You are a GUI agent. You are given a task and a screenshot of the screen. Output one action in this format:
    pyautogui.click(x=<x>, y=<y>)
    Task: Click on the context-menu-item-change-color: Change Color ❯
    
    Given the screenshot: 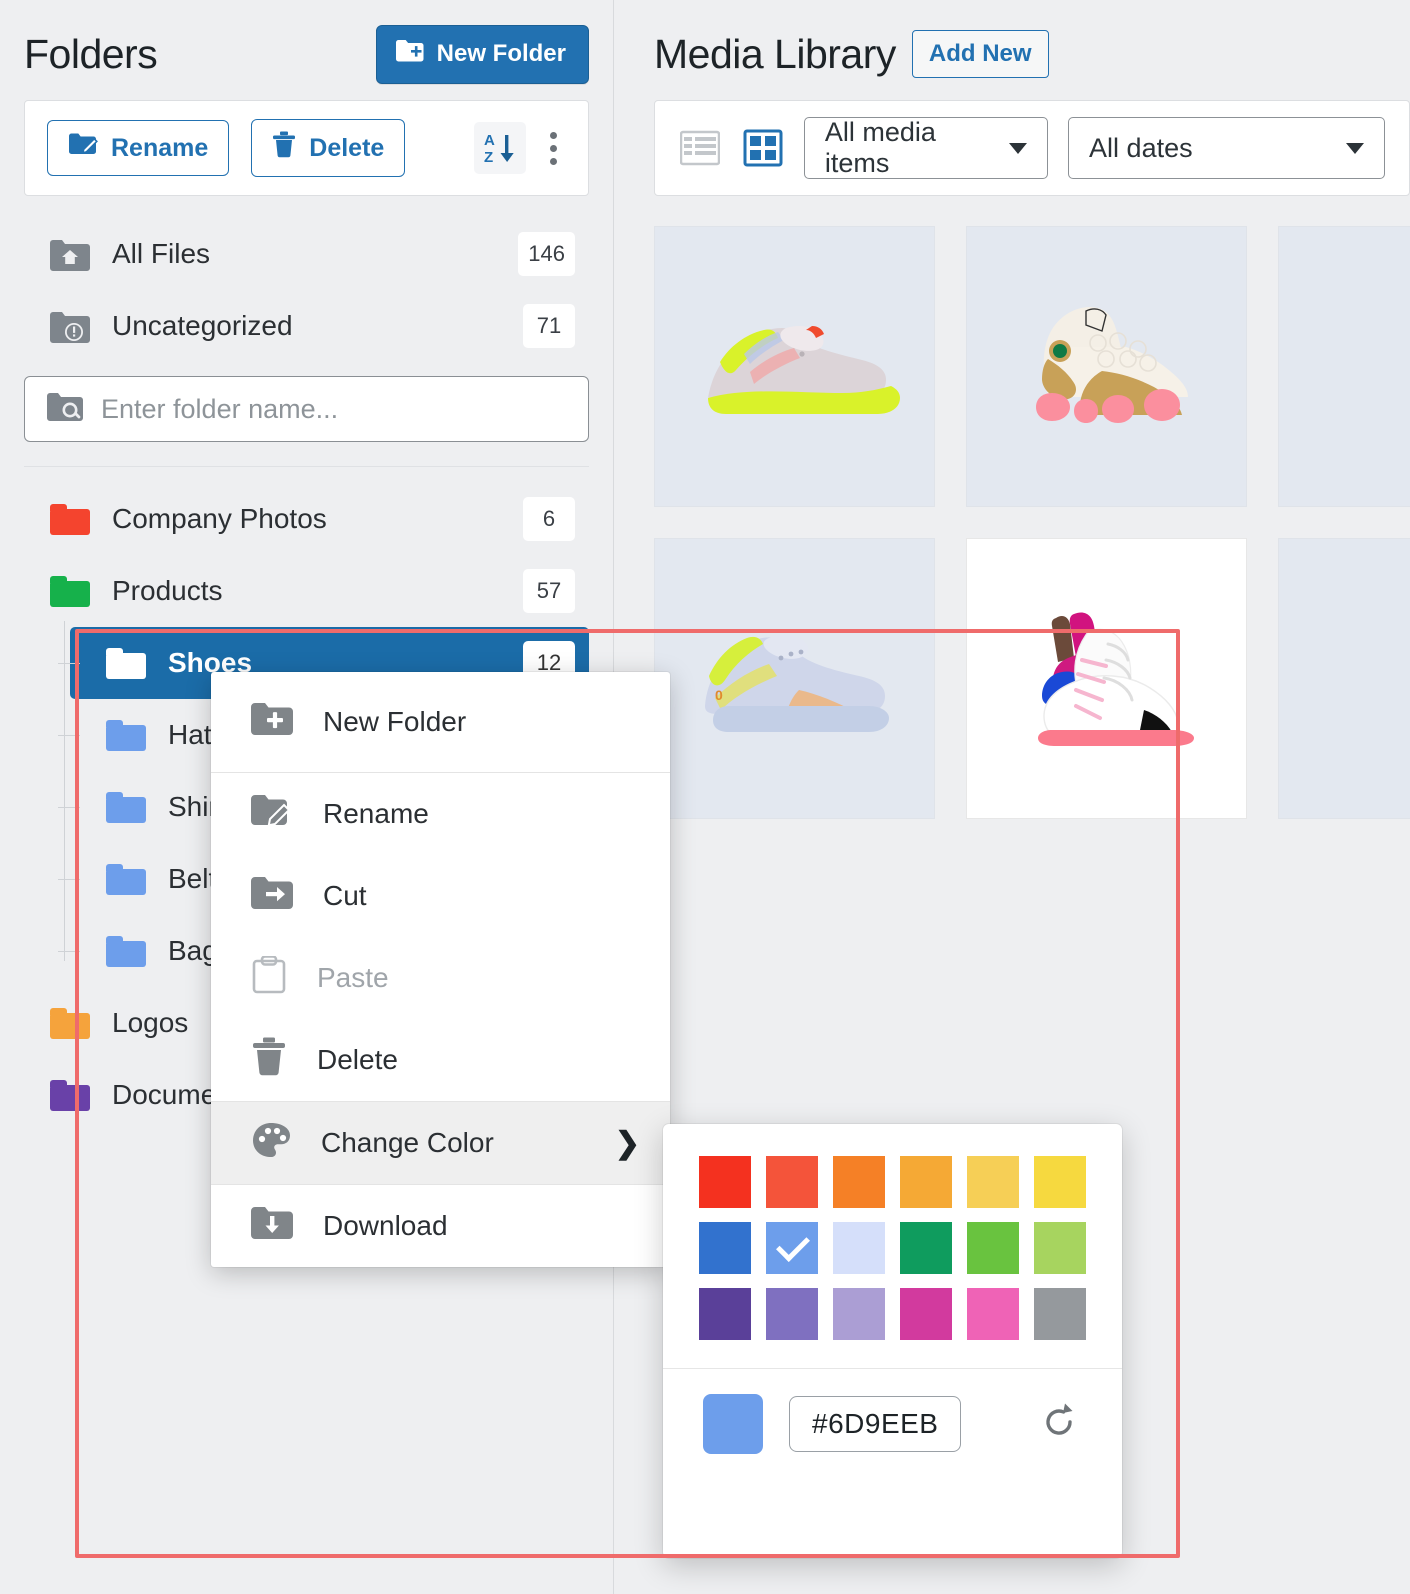 What is the action you would take?
    pyautogui.click(x=440, y=1143)
    